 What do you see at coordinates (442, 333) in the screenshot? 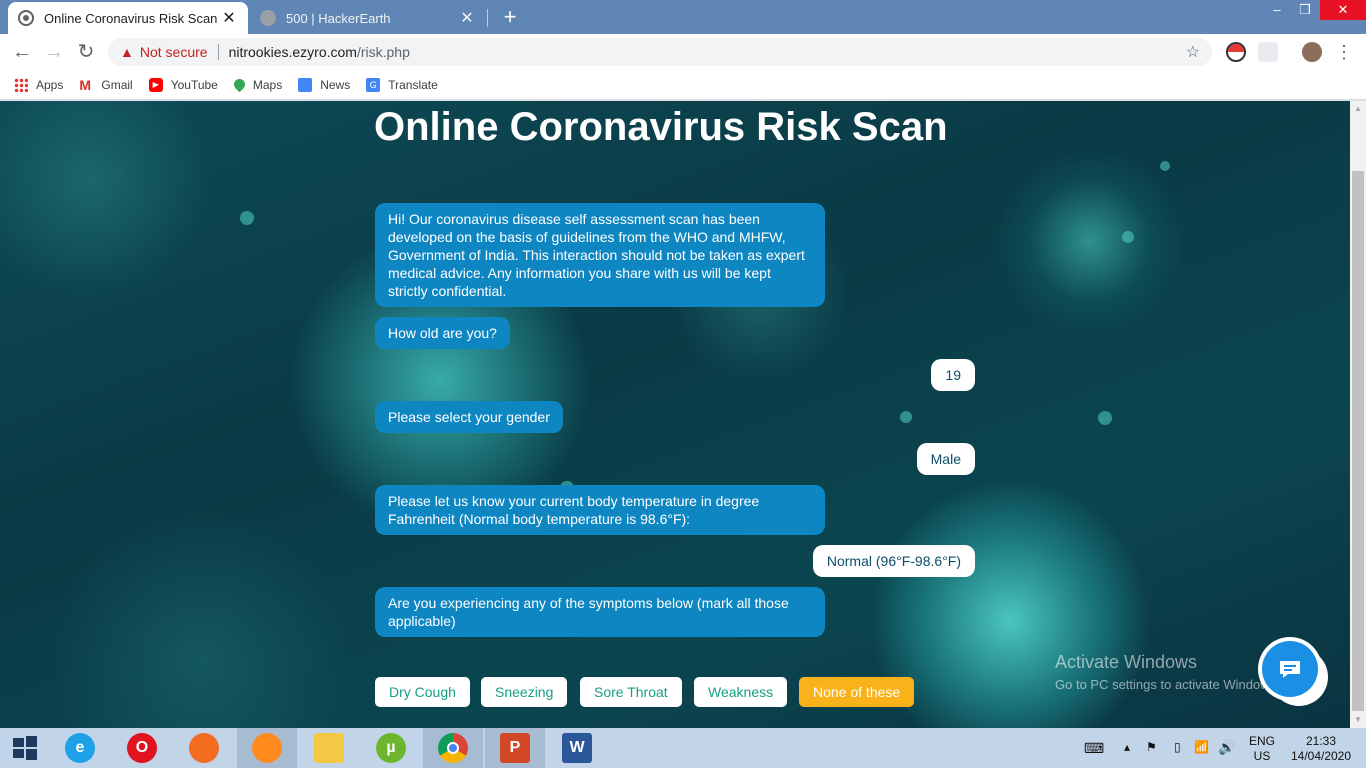
I see `bot-message-age: How old are you?` at bounding box center [442, 333].